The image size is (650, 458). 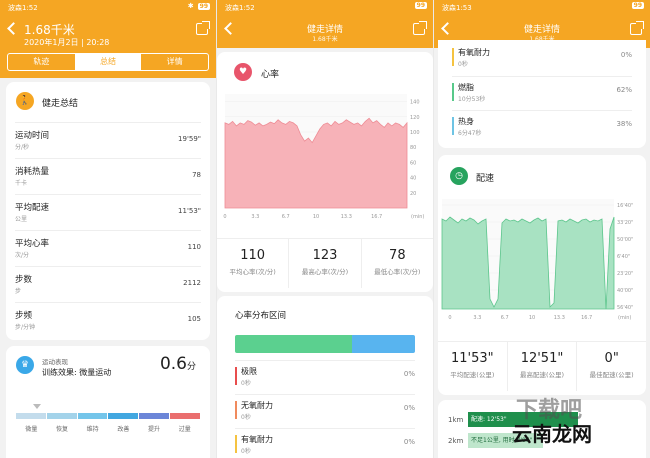 What do you see at coordinates (625, 308) in the screenshot?
I see `y-tick-label: 56'40"` at bounding box center [625, 308].